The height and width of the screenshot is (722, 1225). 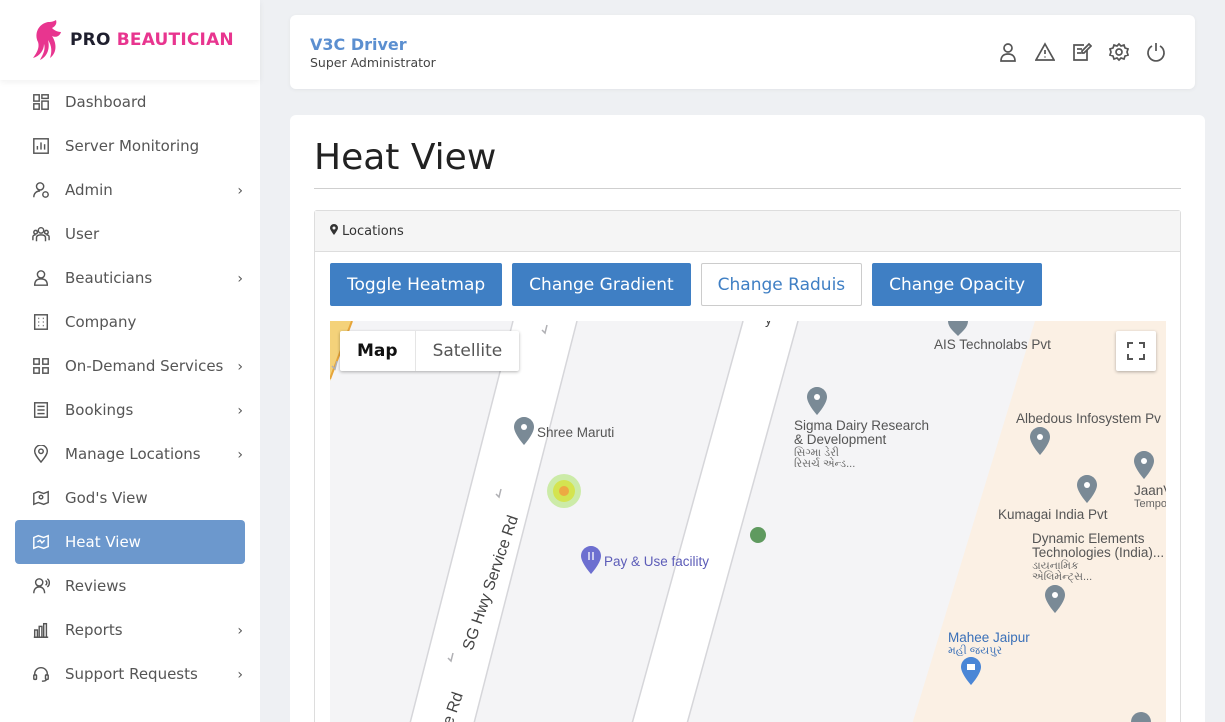 I want to click on map-type-satellite: Satellite, so click(x=468, y=351).